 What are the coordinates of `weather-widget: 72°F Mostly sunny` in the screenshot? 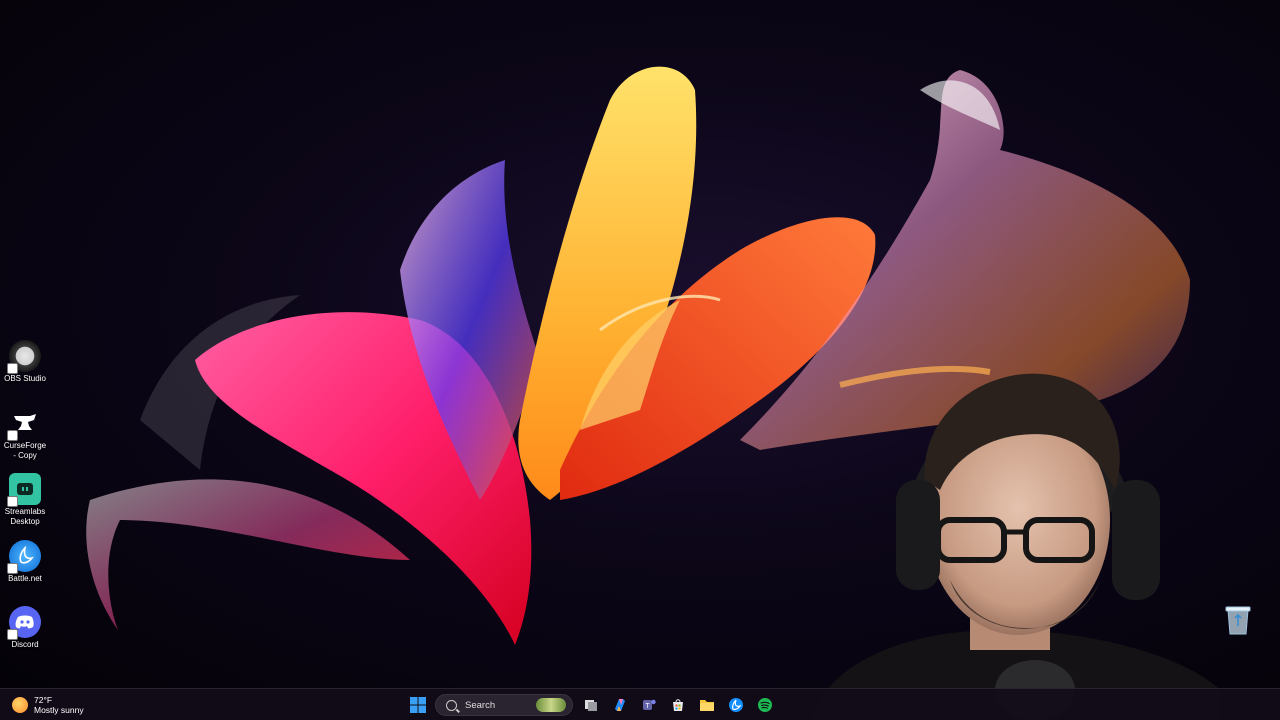 It's located at (48, 705).